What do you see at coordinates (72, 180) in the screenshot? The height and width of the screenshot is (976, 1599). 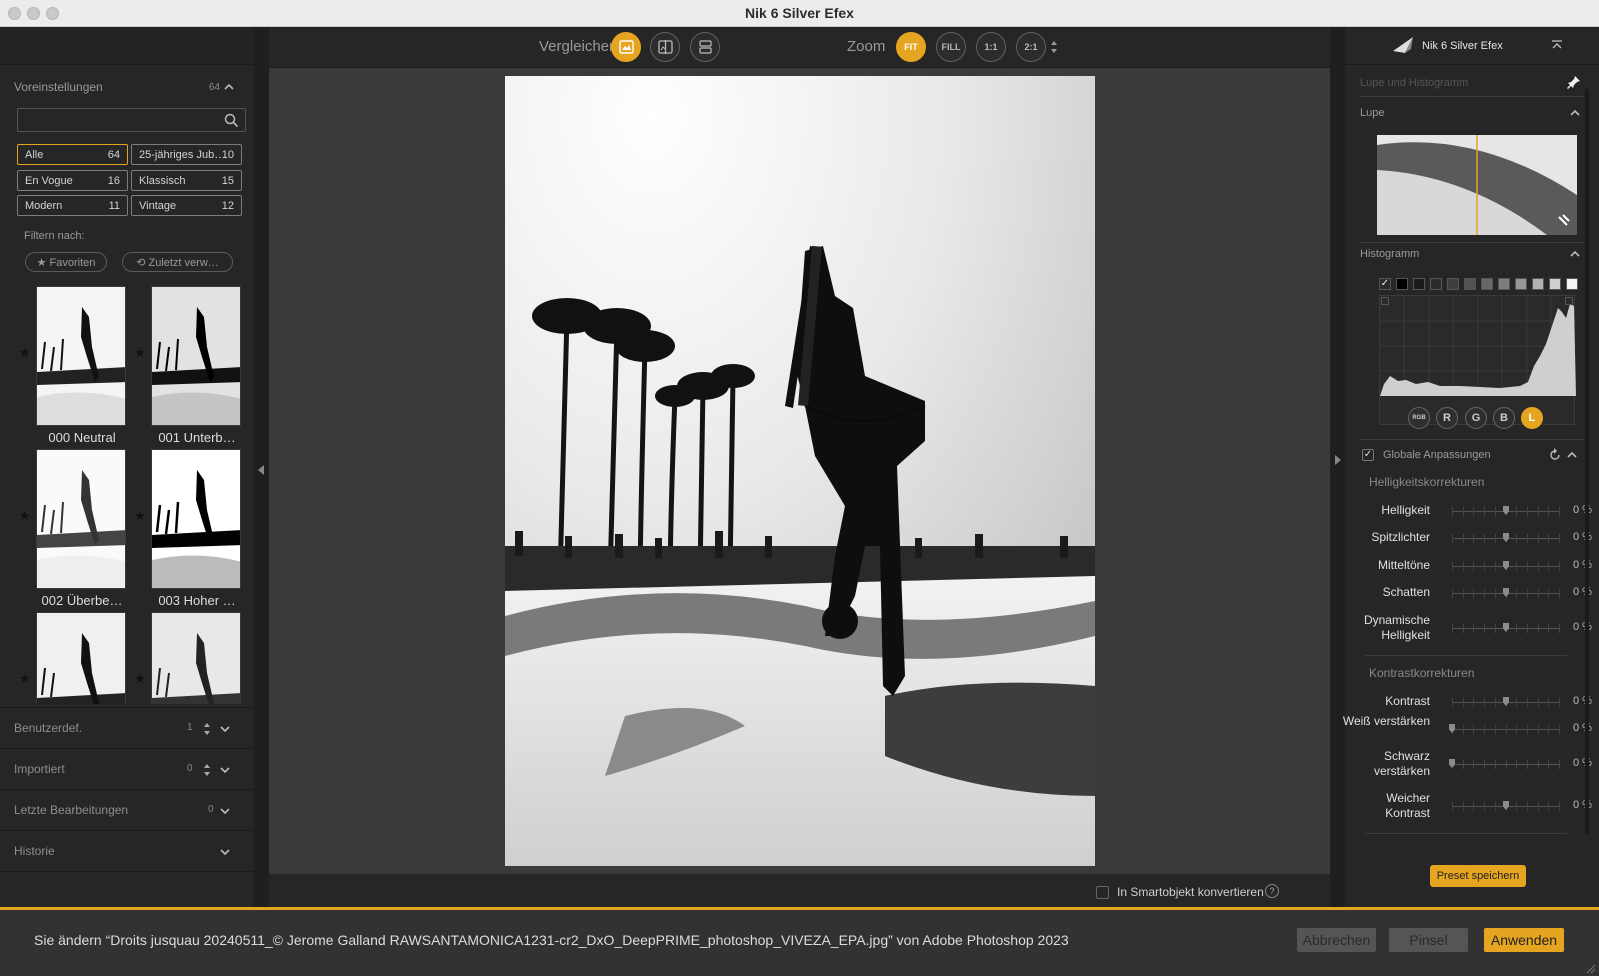 I see `category-en-vogue: En Vogue 16` at bounding box center [72, 180].